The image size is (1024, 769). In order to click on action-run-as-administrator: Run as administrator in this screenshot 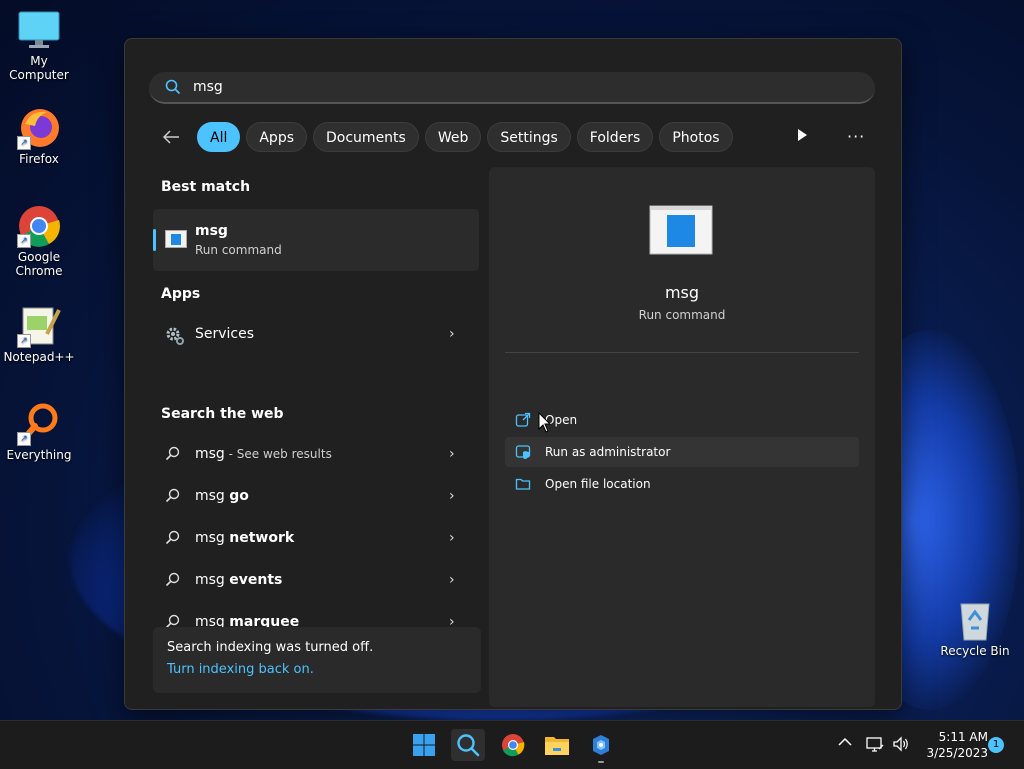, I will do `click(682, 452)`.